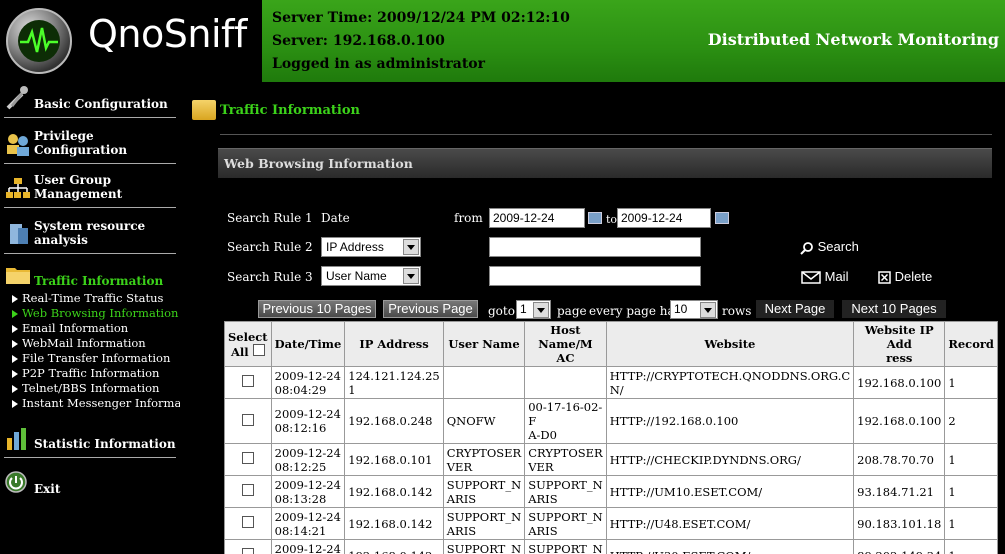  What do you see at coordinates (572, 311) in the screenshot?
I see `page-label: page` at bounding box center [572, 311].